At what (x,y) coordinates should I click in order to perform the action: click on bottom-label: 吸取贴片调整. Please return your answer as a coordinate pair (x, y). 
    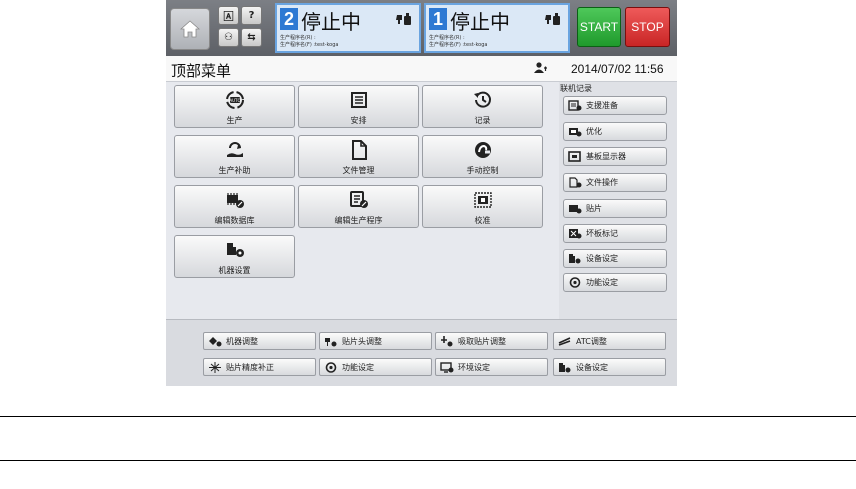
    Looking at the image, I should click on (482, 341).